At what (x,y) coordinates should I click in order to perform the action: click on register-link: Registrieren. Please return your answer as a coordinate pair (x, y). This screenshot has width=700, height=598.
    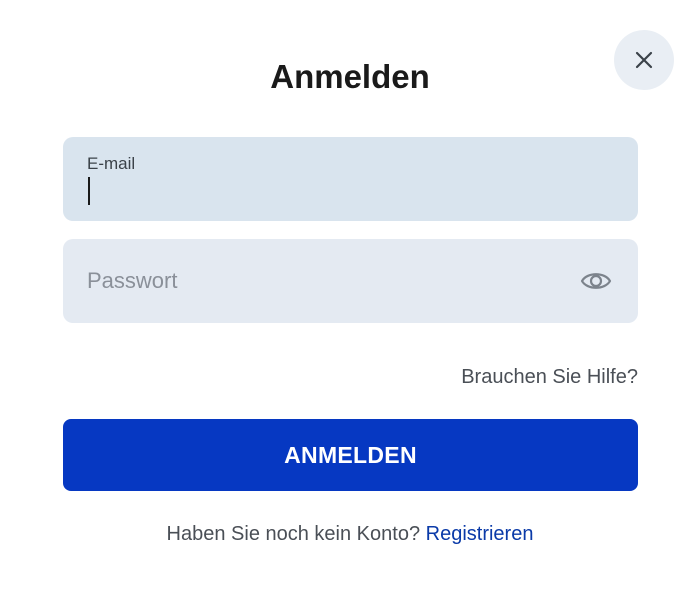
    Looking at the image, I should click on (480, 534).